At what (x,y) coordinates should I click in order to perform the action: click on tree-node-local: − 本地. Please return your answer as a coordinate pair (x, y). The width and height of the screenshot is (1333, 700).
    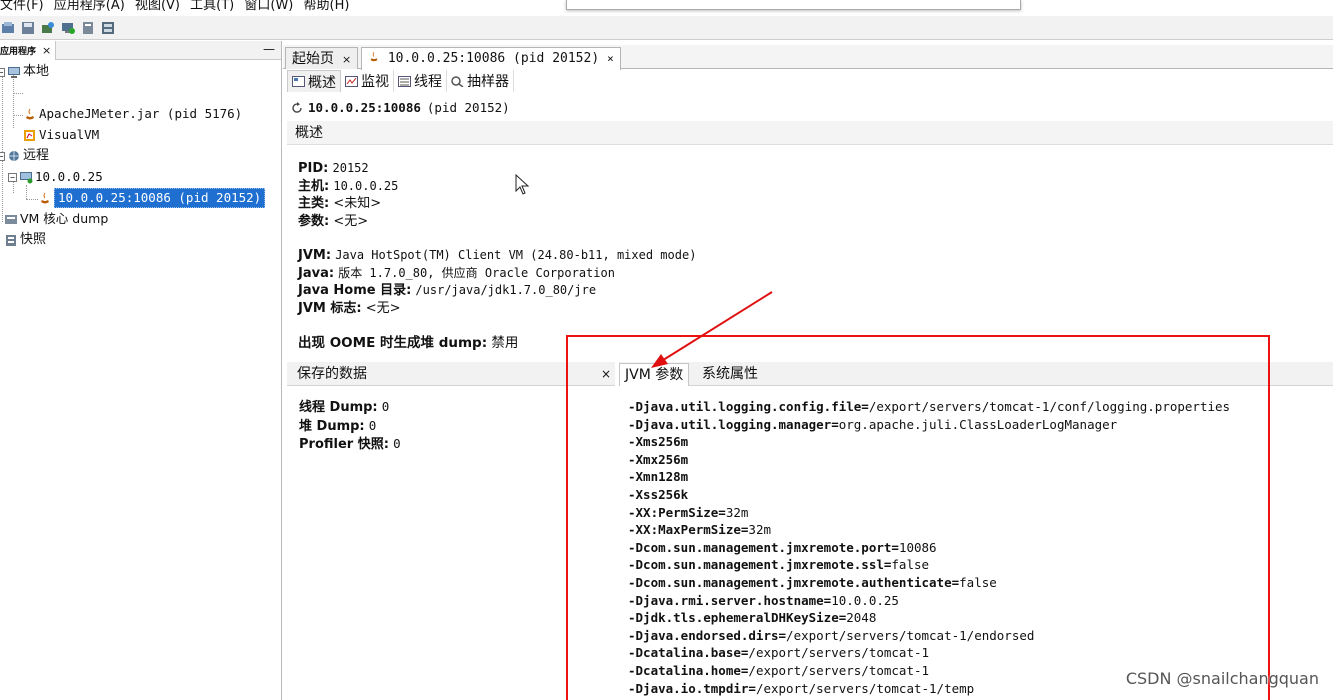
    Looking at the image, I should click on (24, 72).